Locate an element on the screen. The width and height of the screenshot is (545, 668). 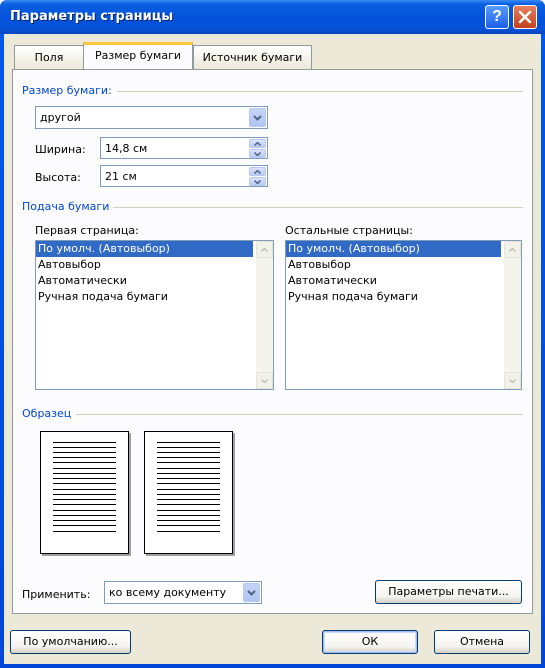
width-decrement-button is located at coordinates (257, 153).